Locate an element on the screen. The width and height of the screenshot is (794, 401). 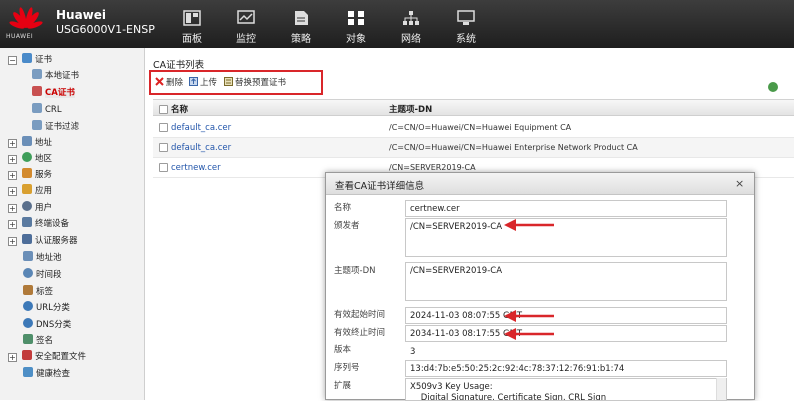
user-icon is located at coordinates (27, 206).